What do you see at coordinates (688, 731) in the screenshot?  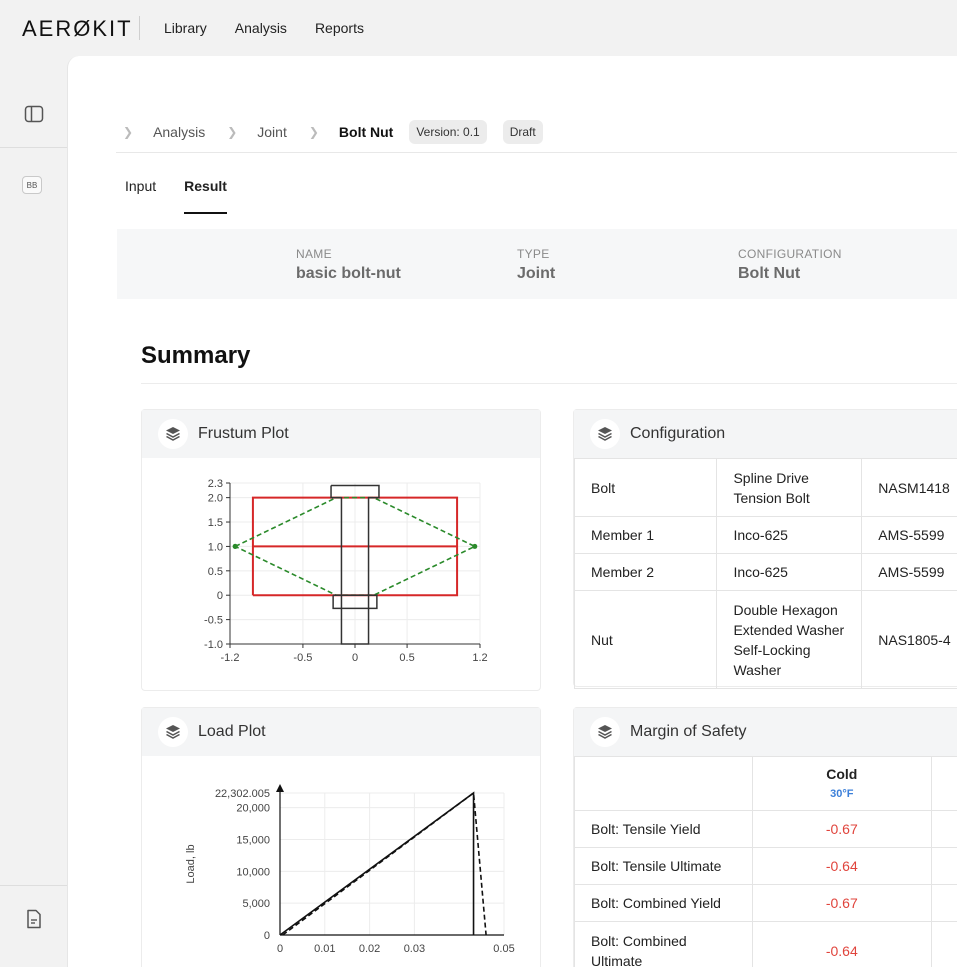 I see `mos-title: Margin of Safety` at bounding box center [688, 731].